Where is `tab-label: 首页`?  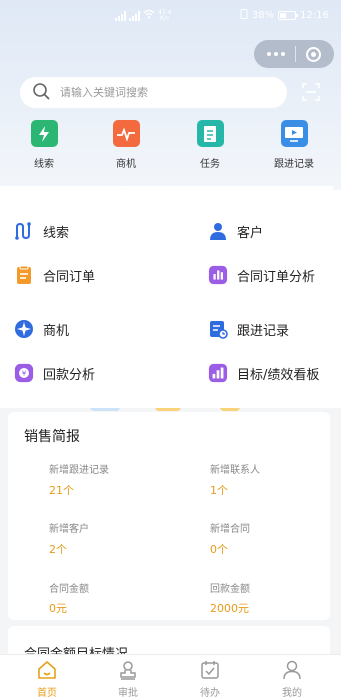
tab-label: 首页 is located at coordinates (47, 693).